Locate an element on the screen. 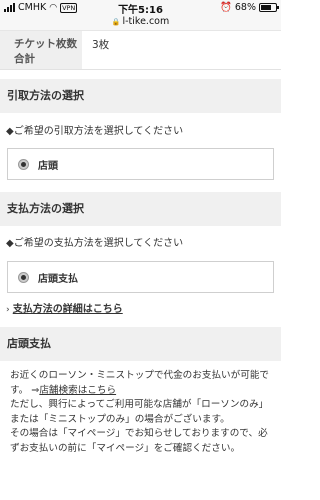 The height and width of the screenshot is (500, 320). pickup-option-label: 店頭 is located at coordinates (48, 166).